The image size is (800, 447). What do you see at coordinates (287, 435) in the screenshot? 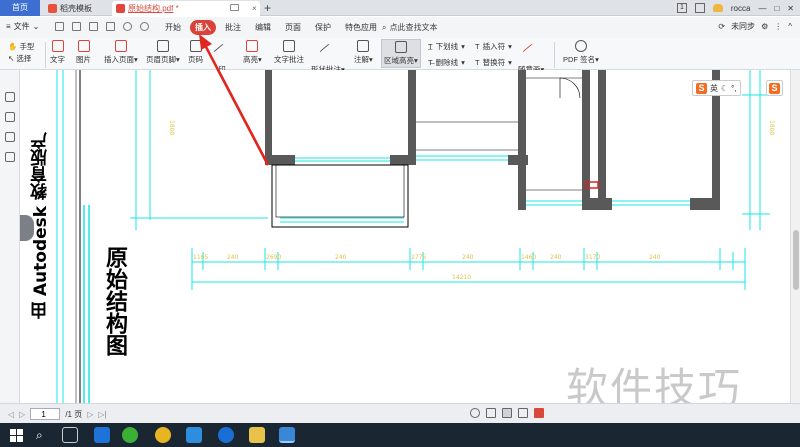
I see `wps-app-icon` at bounding box center [287, 435].